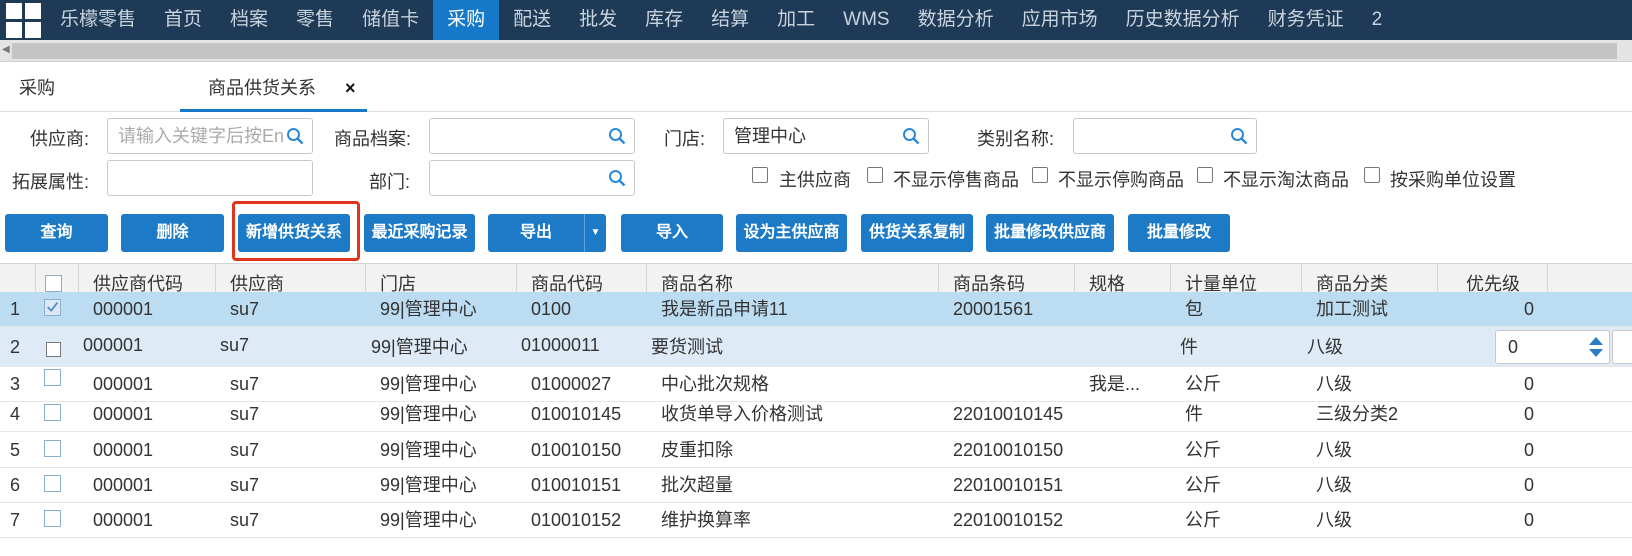 The width and height of the screenshot is (1632, 556). What do you see at coordinates (390, 20) in the screenshot?
I see `nav-item-stored-value-card: 储值卡` at bounding box center [390, 20].